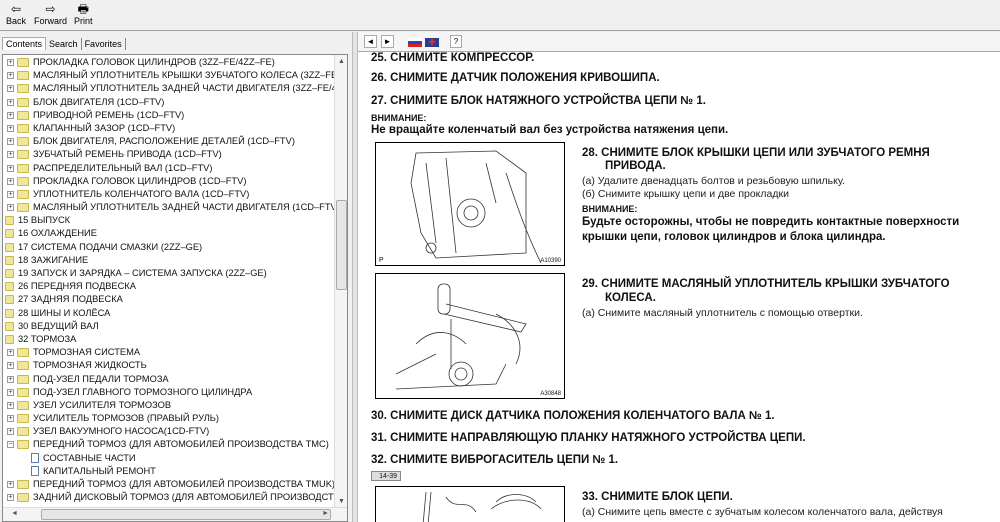  What do you see at coordinates (169, 154) in the screenshot?
I see `tree-item: + ЗУБЧАТЫЙ РЕМЕНЬ ПРИВОДА (1CD–FTV)` at bounding box center [169, 154].